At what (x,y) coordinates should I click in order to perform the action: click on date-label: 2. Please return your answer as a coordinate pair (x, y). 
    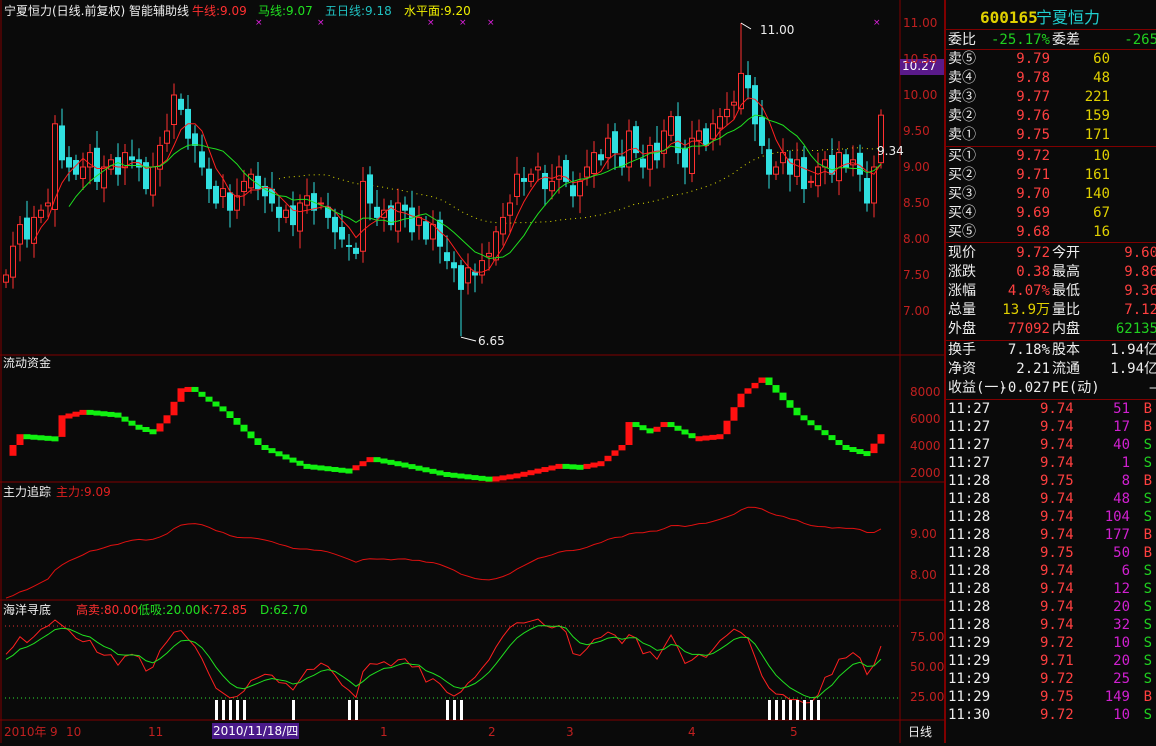
    Looking at the image, I should click on (492, 732).